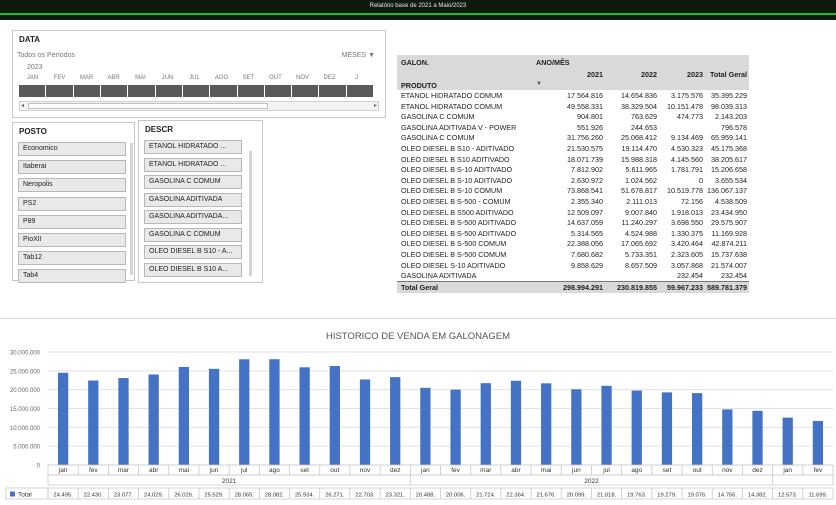 Image resolution: width=836 pixels, height=505 pixels. Describe the element at coordinates (244, 470) in the screenshot. I see `x-tick-label: jul` at that location.